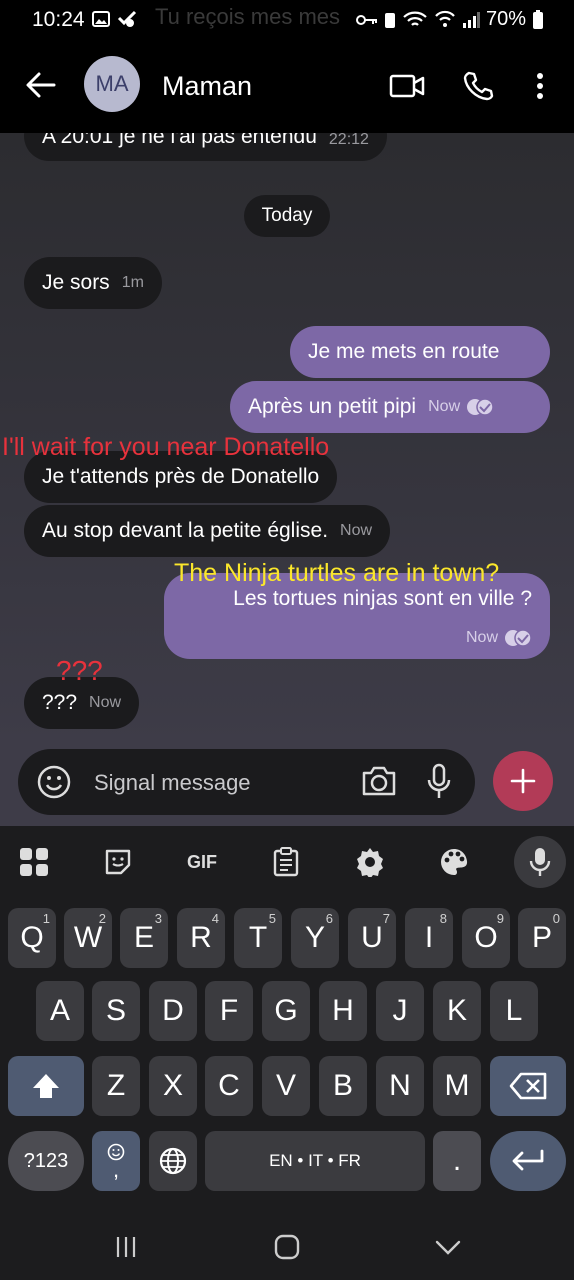 The height and width of the screenshot is (1280, 574). What do you see at coordinates (439, 780) in the screenshot?
I see `microphone-icon` at bounding box center [439, 780].